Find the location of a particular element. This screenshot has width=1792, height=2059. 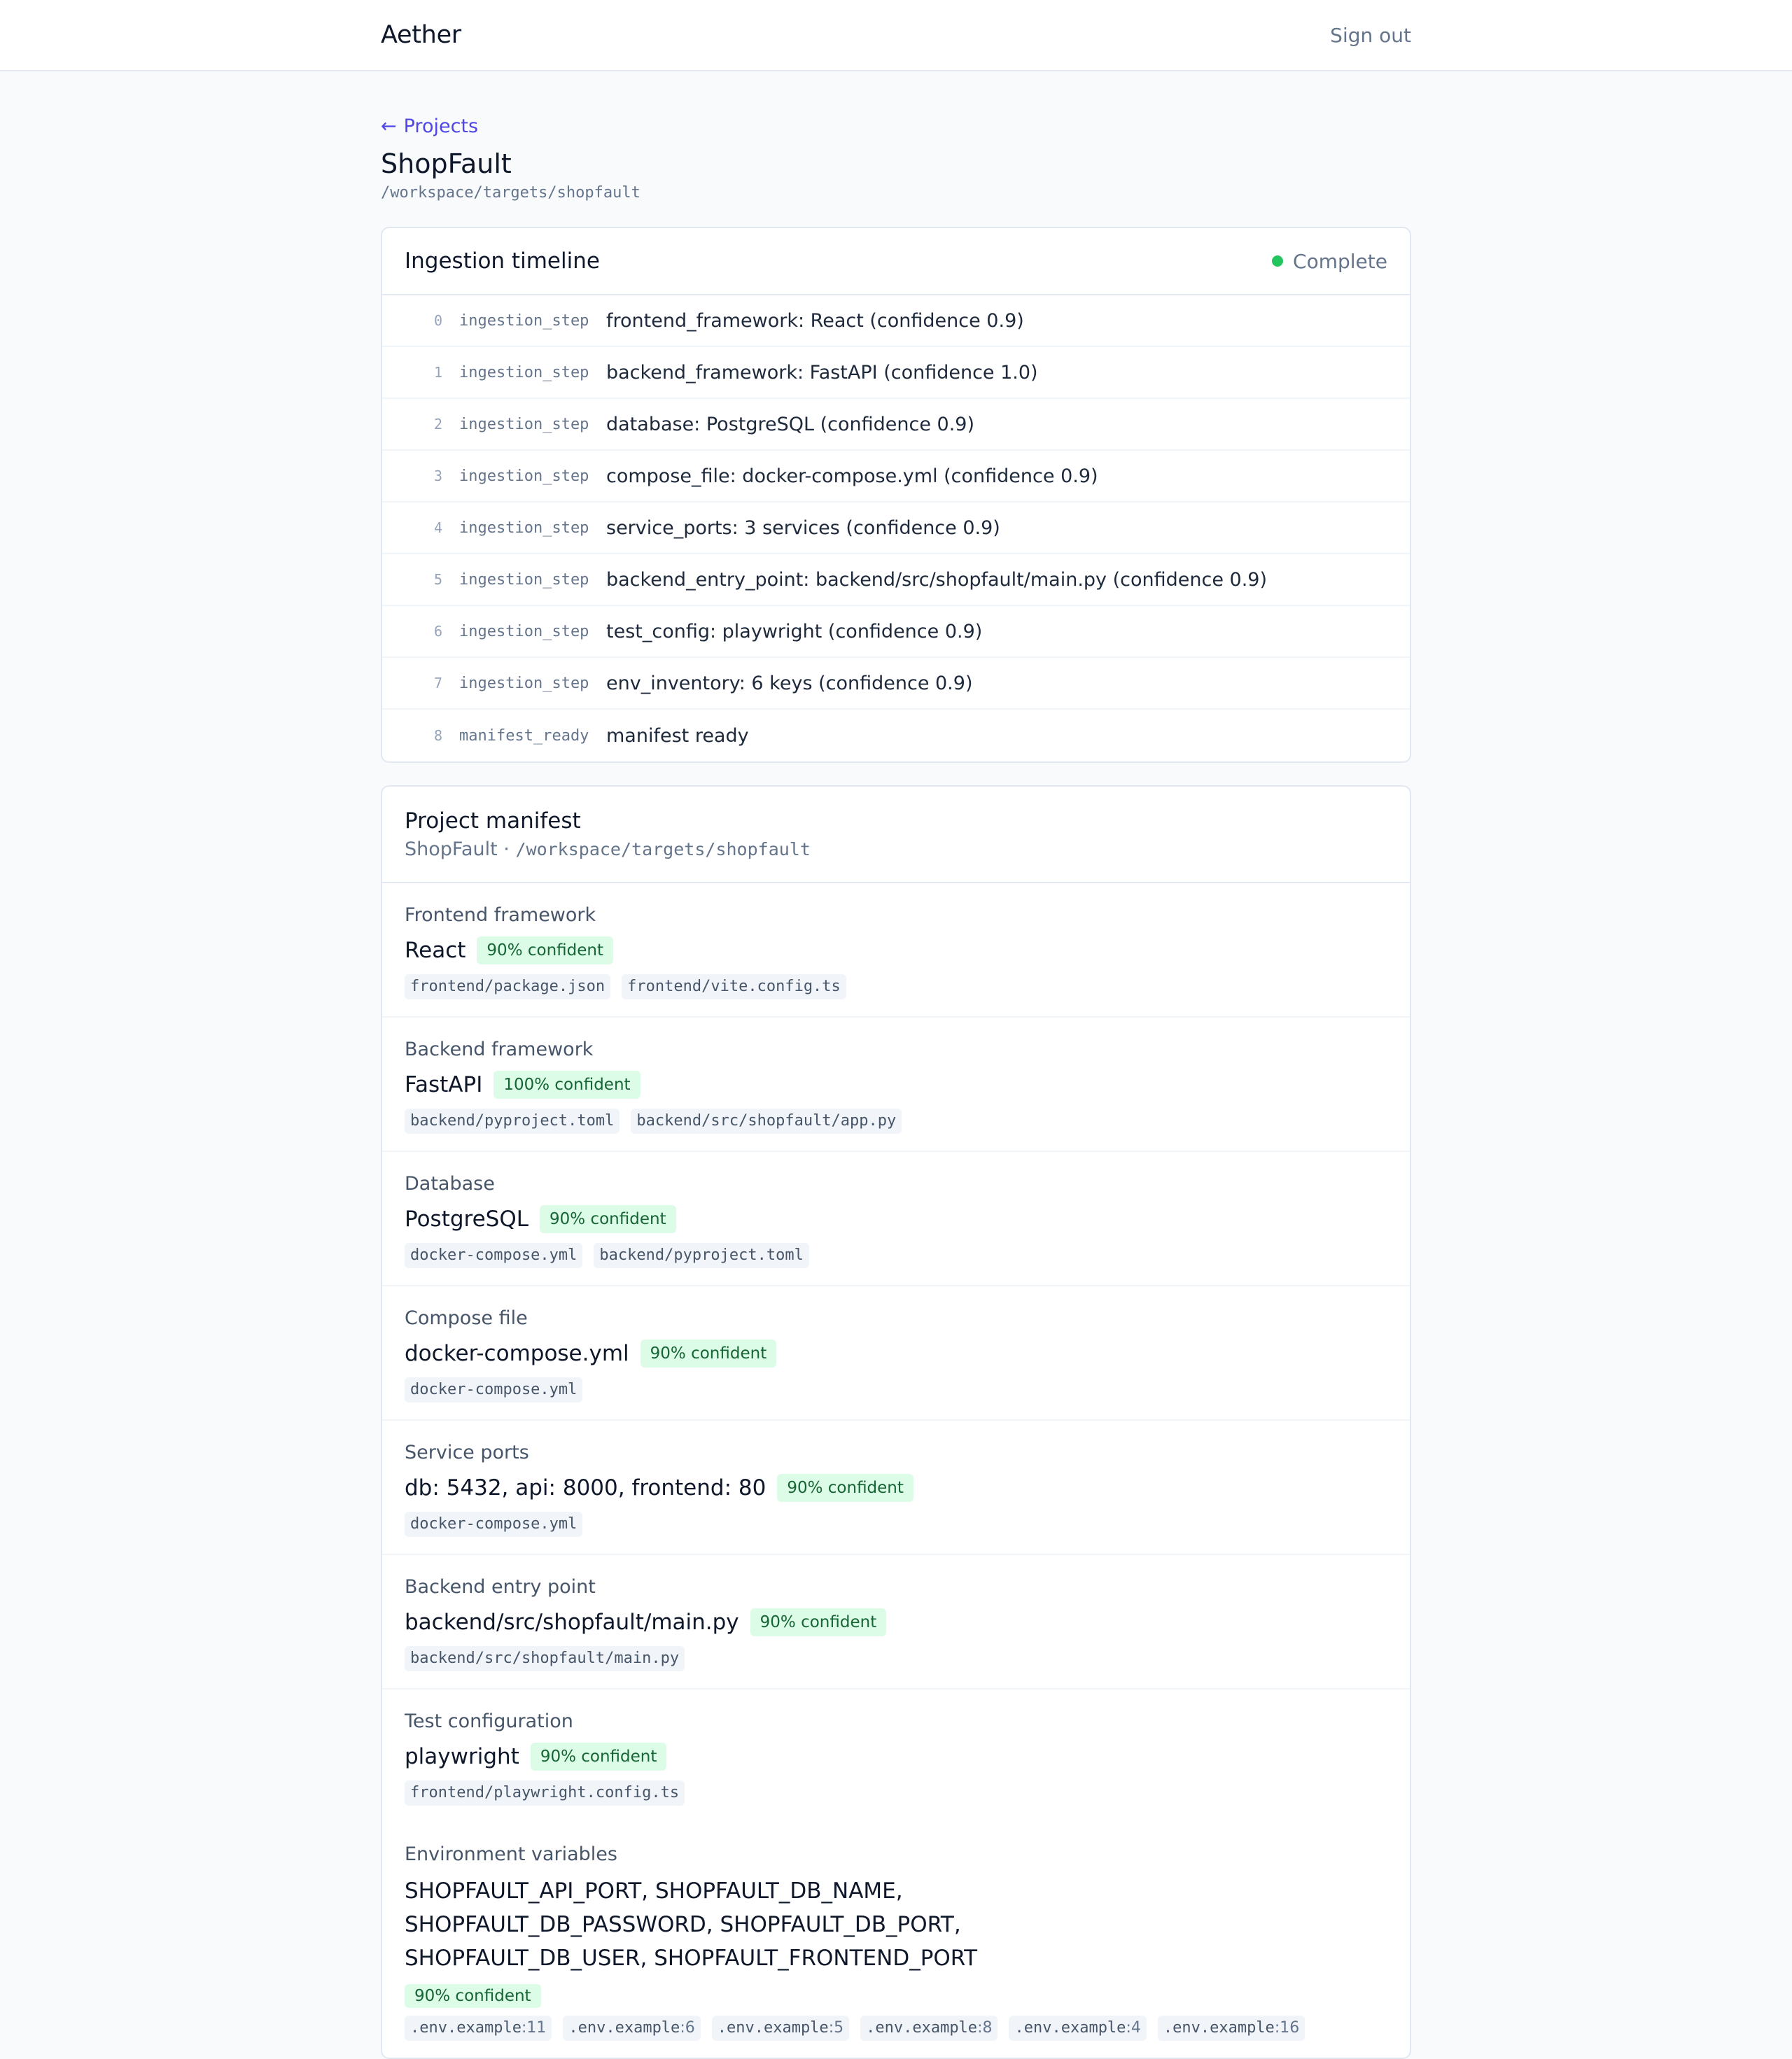

timeline-index: 3 is located at coordinates (437, 476).